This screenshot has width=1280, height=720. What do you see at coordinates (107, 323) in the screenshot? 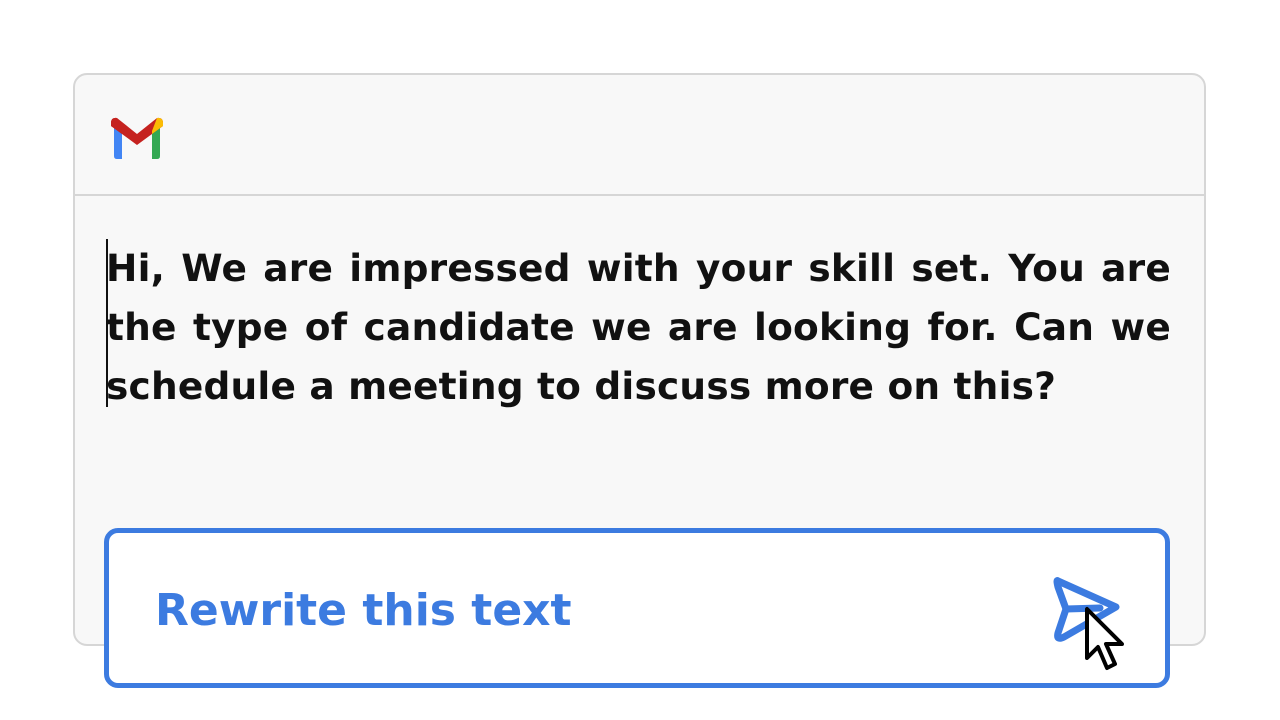
I see `text-caret` at bounding box center [107, 323].